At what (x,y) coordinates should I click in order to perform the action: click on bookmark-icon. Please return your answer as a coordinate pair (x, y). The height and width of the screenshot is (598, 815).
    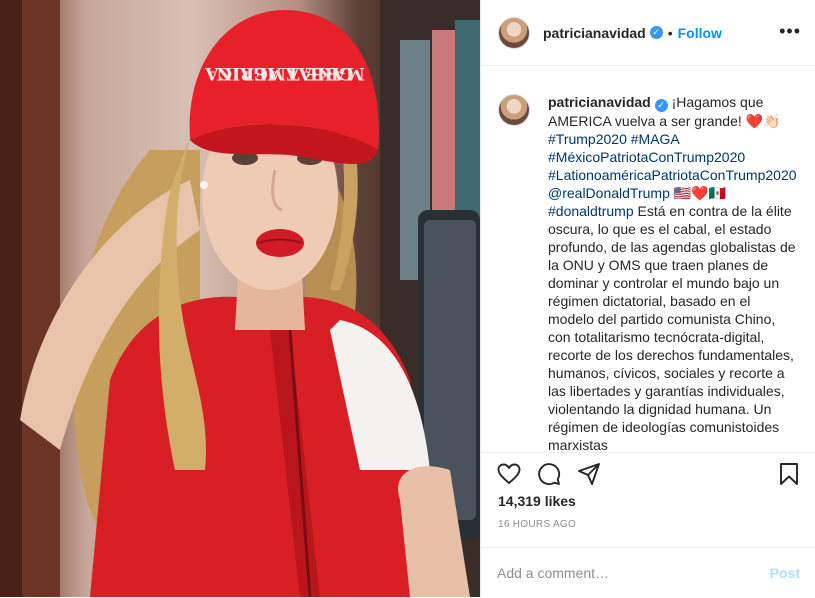
    Looking at the image, I should click on (789, 474).